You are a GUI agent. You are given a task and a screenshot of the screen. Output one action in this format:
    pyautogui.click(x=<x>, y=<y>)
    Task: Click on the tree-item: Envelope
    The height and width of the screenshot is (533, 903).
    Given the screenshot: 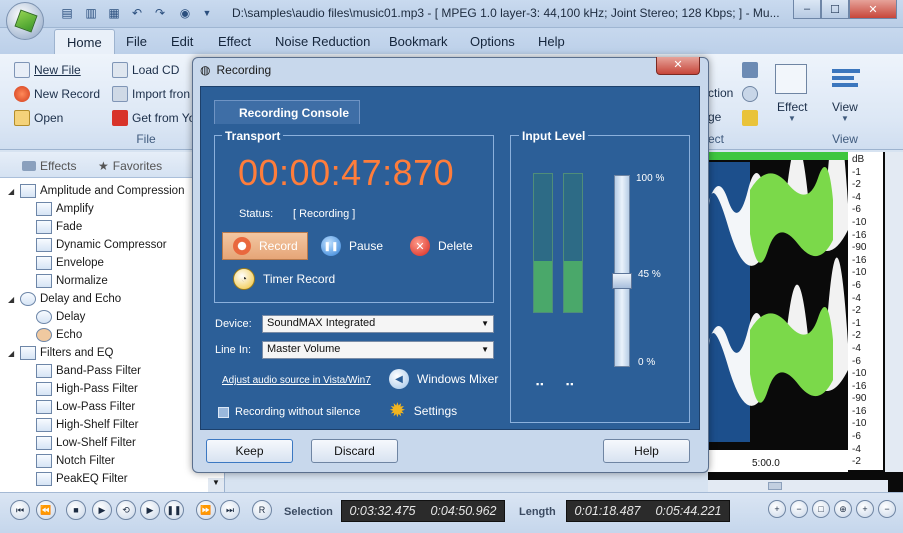 What is the action you would take?
    pyautogui.click(x=113, y=263)
    